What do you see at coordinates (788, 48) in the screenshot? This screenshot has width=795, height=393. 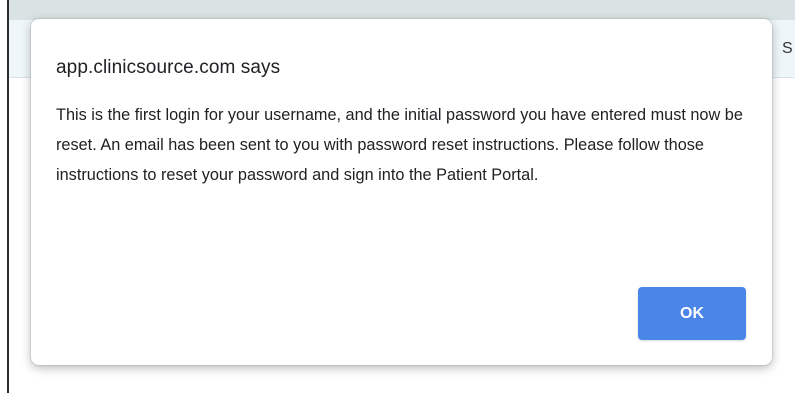 I see `background-page-text: S by` at bounding box center [788, 48].